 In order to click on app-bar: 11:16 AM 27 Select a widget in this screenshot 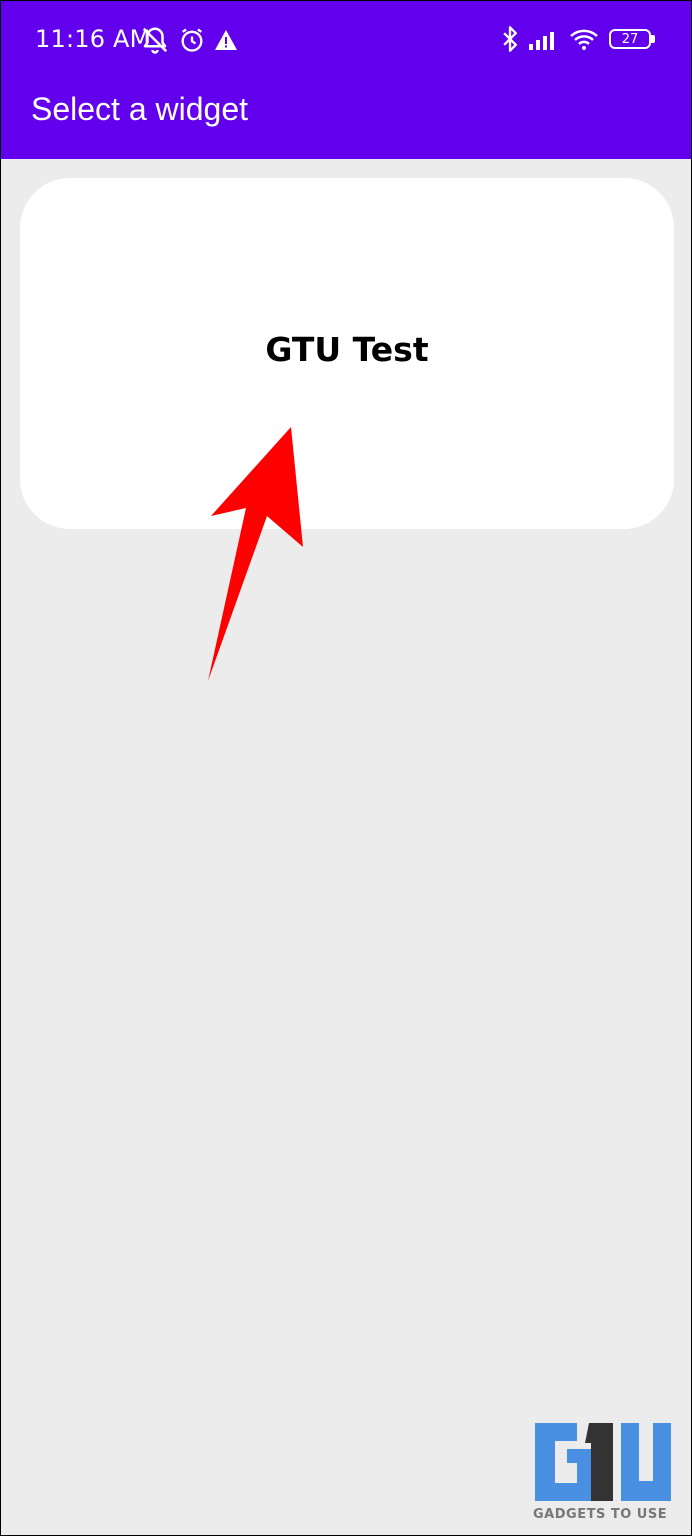, I will do `click(346, 80)`.